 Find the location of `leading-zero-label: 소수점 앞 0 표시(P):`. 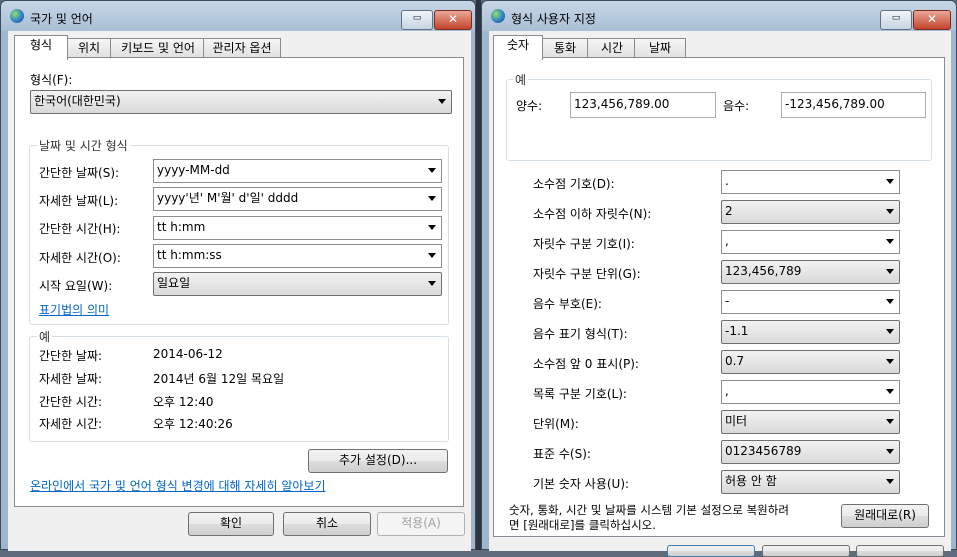

leading-zero-label: 소수점 앞 0 표시(P): is located at coordinates (586, 364).